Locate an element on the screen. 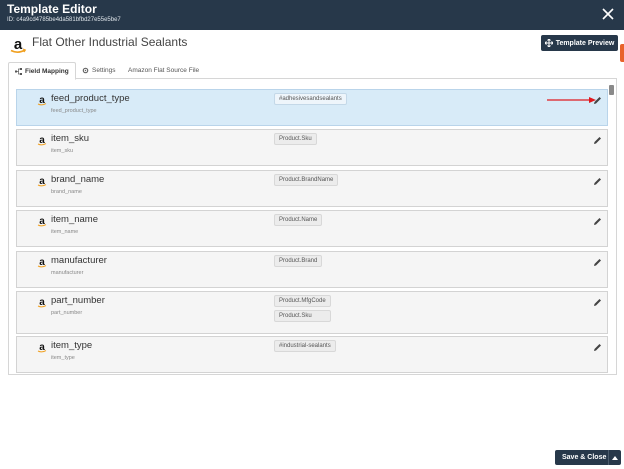  field-name: part_number is located at coordinates (78, 300).